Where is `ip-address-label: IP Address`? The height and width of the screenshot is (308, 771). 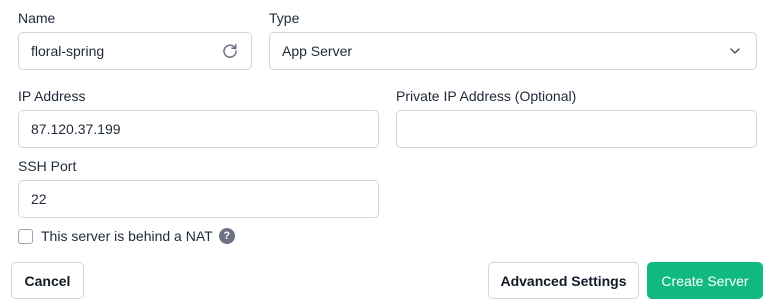
ip-address-label: IP Address is located at coordinates (52, 96).